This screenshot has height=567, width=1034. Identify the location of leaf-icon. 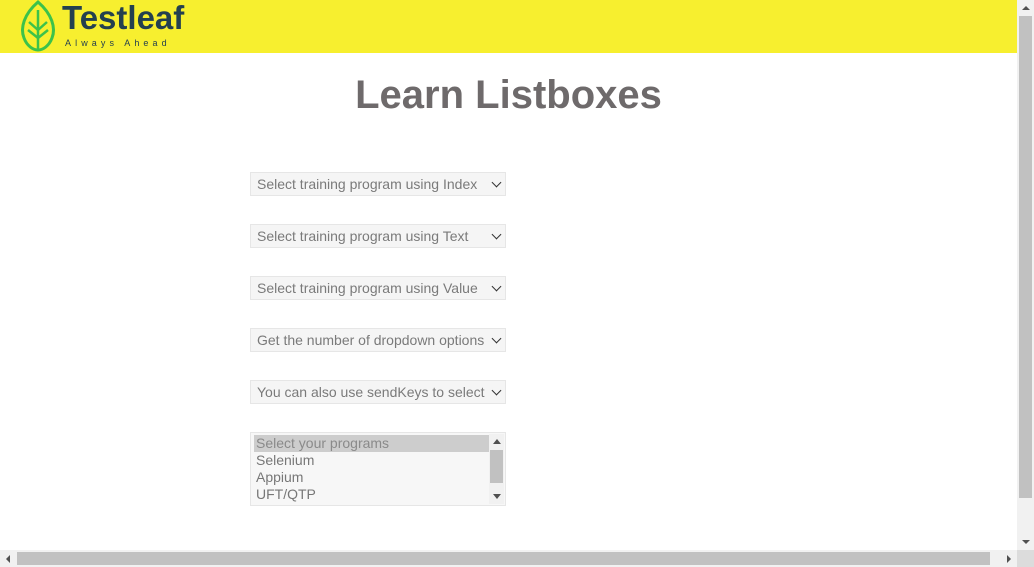
(38, 26).